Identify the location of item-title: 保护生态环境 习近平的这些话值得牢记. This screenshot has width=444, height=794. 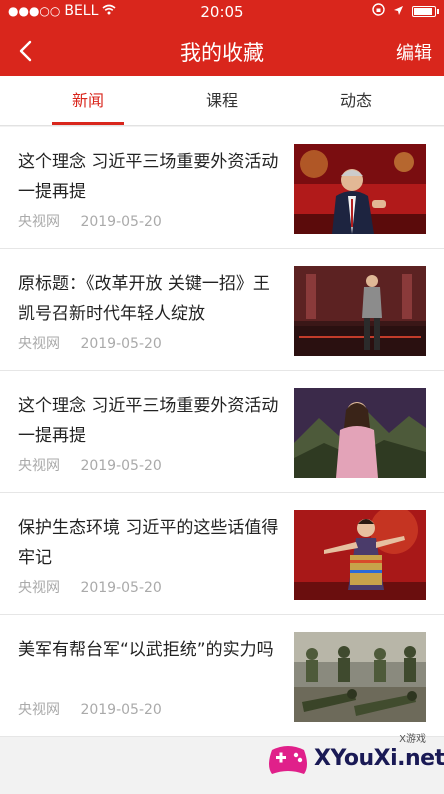
(148, 543).